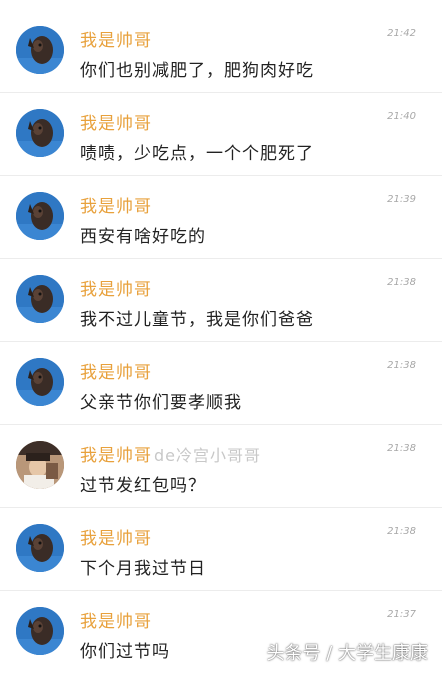 The width and height of the screenshot is (442, 674). What do you see at coordinates (221, 134) in the screenshot?
I see `message-item: 我是帅哥 21:40 啧啧，少吃点，一个个肥死了` at bounding box center [221, 134].